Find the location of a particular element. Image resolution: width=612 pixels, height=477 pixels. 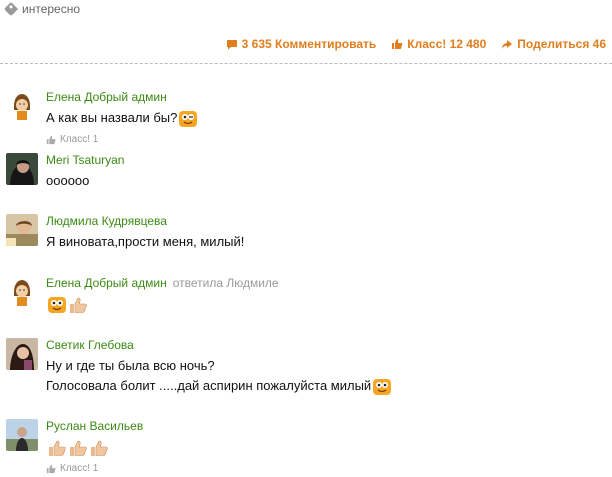

share-button-label: Поделиться 46 is located at coordinates (561, 44).